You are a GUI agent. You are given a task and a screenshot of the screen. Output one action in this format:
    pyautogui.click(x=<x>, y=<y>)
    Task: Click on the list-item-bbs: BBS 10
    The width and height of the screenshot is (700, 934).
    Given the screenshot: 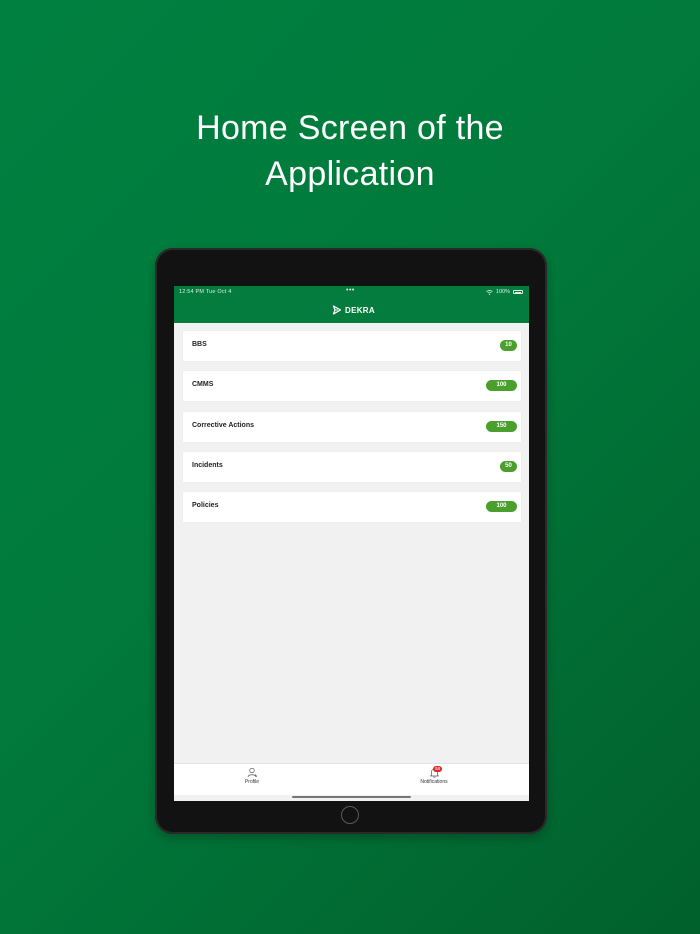 What is the action you would take?
    pyautogui.click(x=352, y=346)
    